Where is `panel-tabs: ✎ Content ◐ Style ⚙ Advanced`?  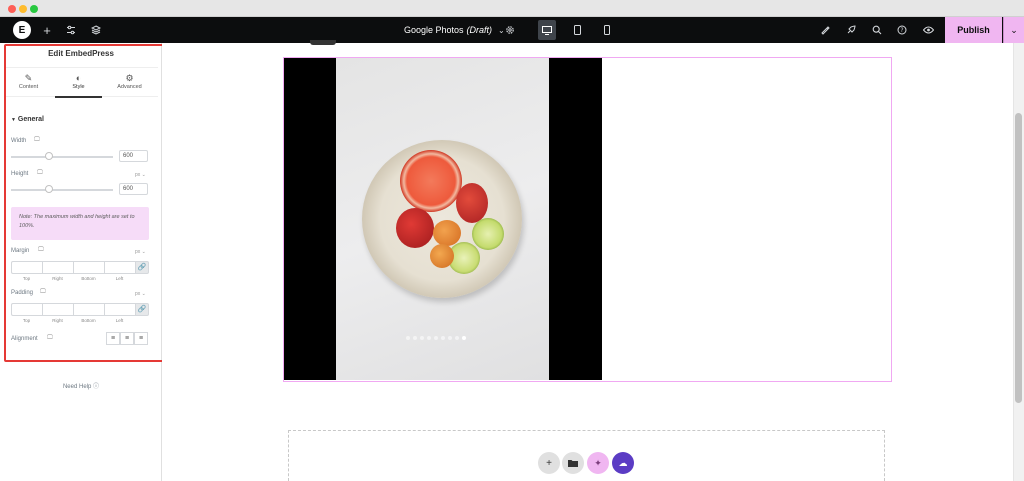
panel-tabs: ✎ Content ◐ Style ⚙ Advanced is located at coordinates (81, 82).